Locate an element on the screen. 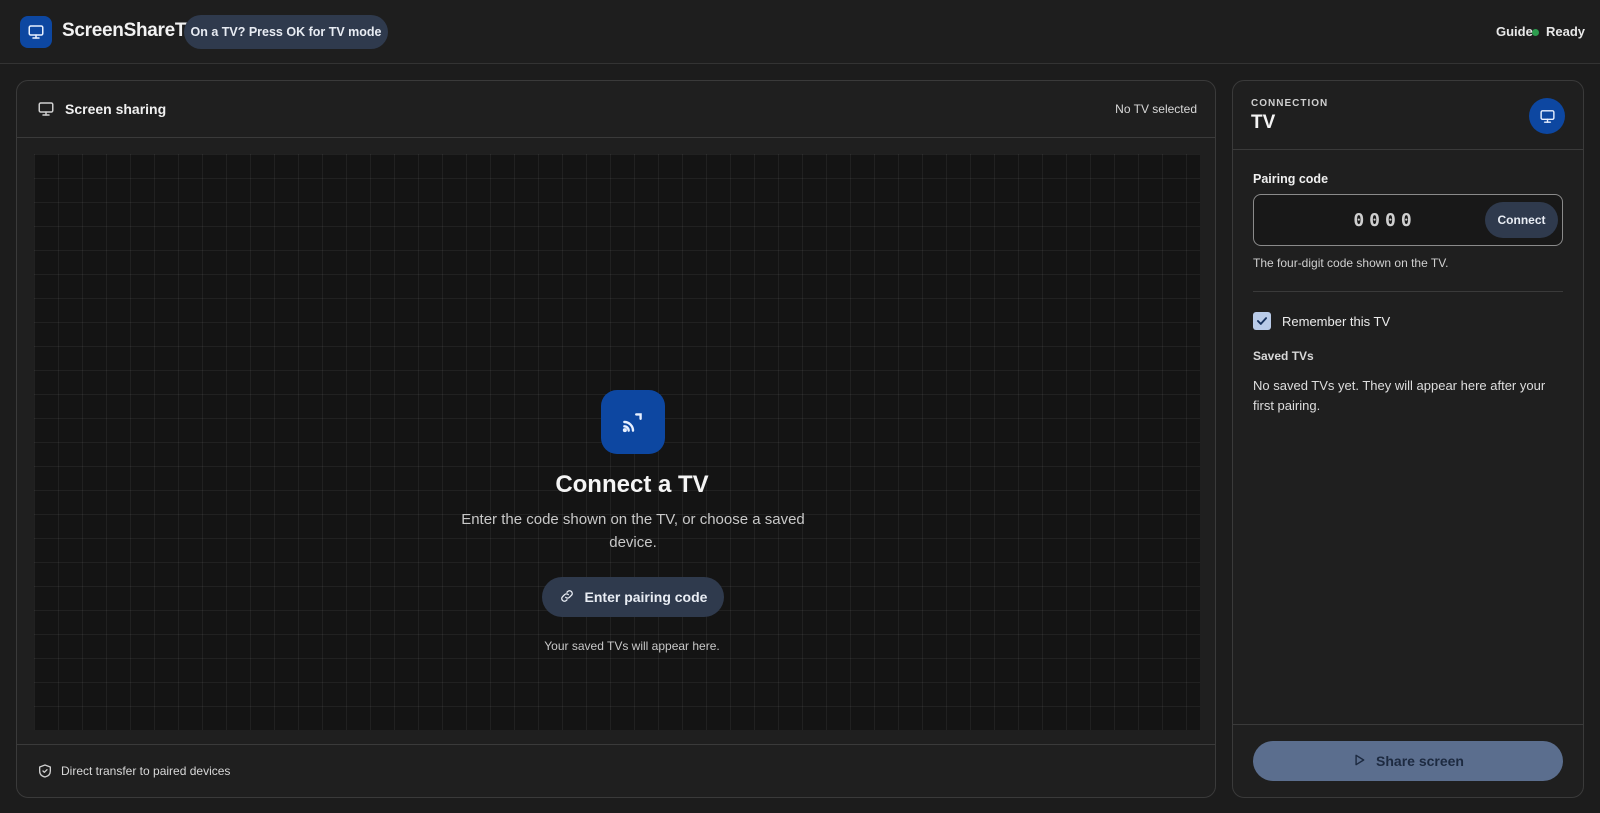  status-text: Ready is located at coordinates (1566, 31).